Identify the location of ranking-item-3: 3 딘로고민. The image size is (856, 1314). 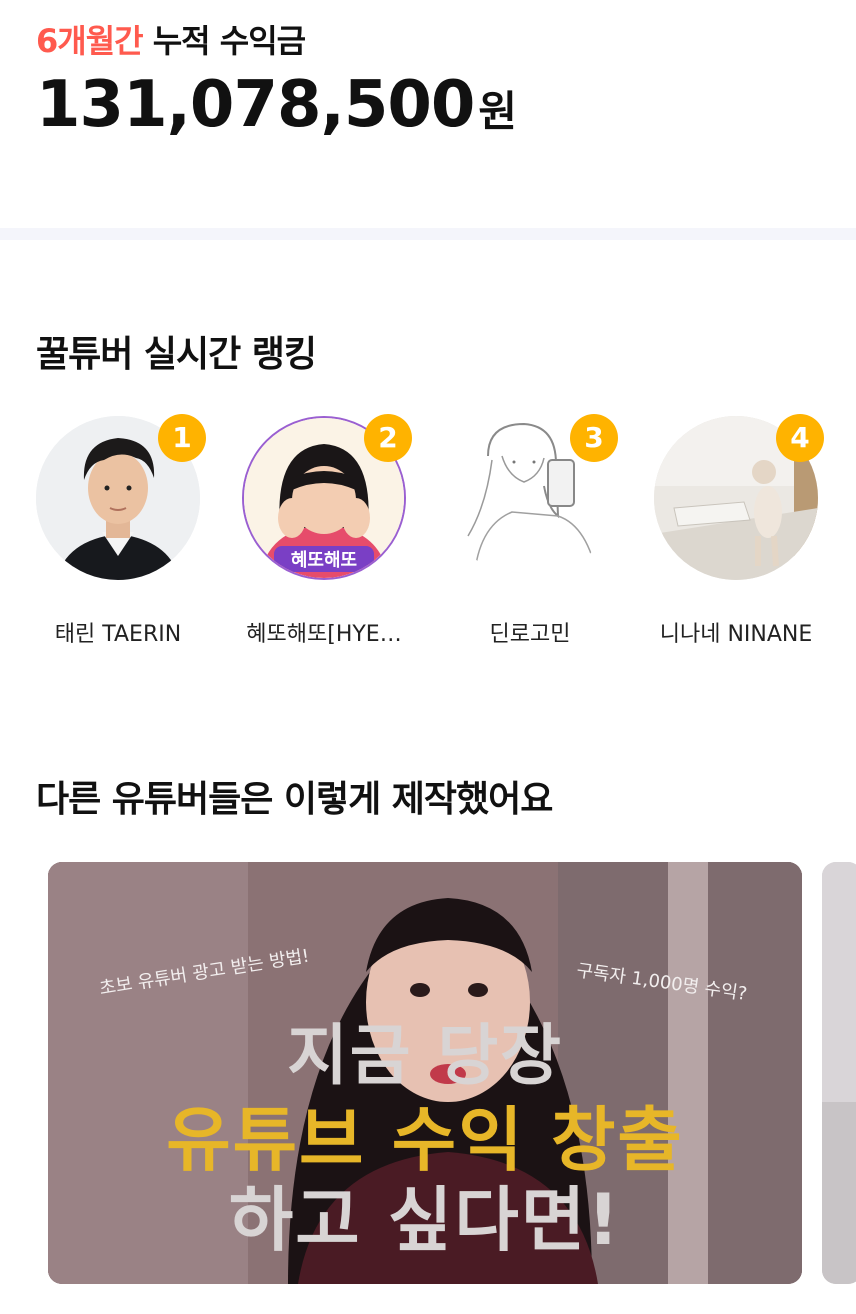
(530, 530).